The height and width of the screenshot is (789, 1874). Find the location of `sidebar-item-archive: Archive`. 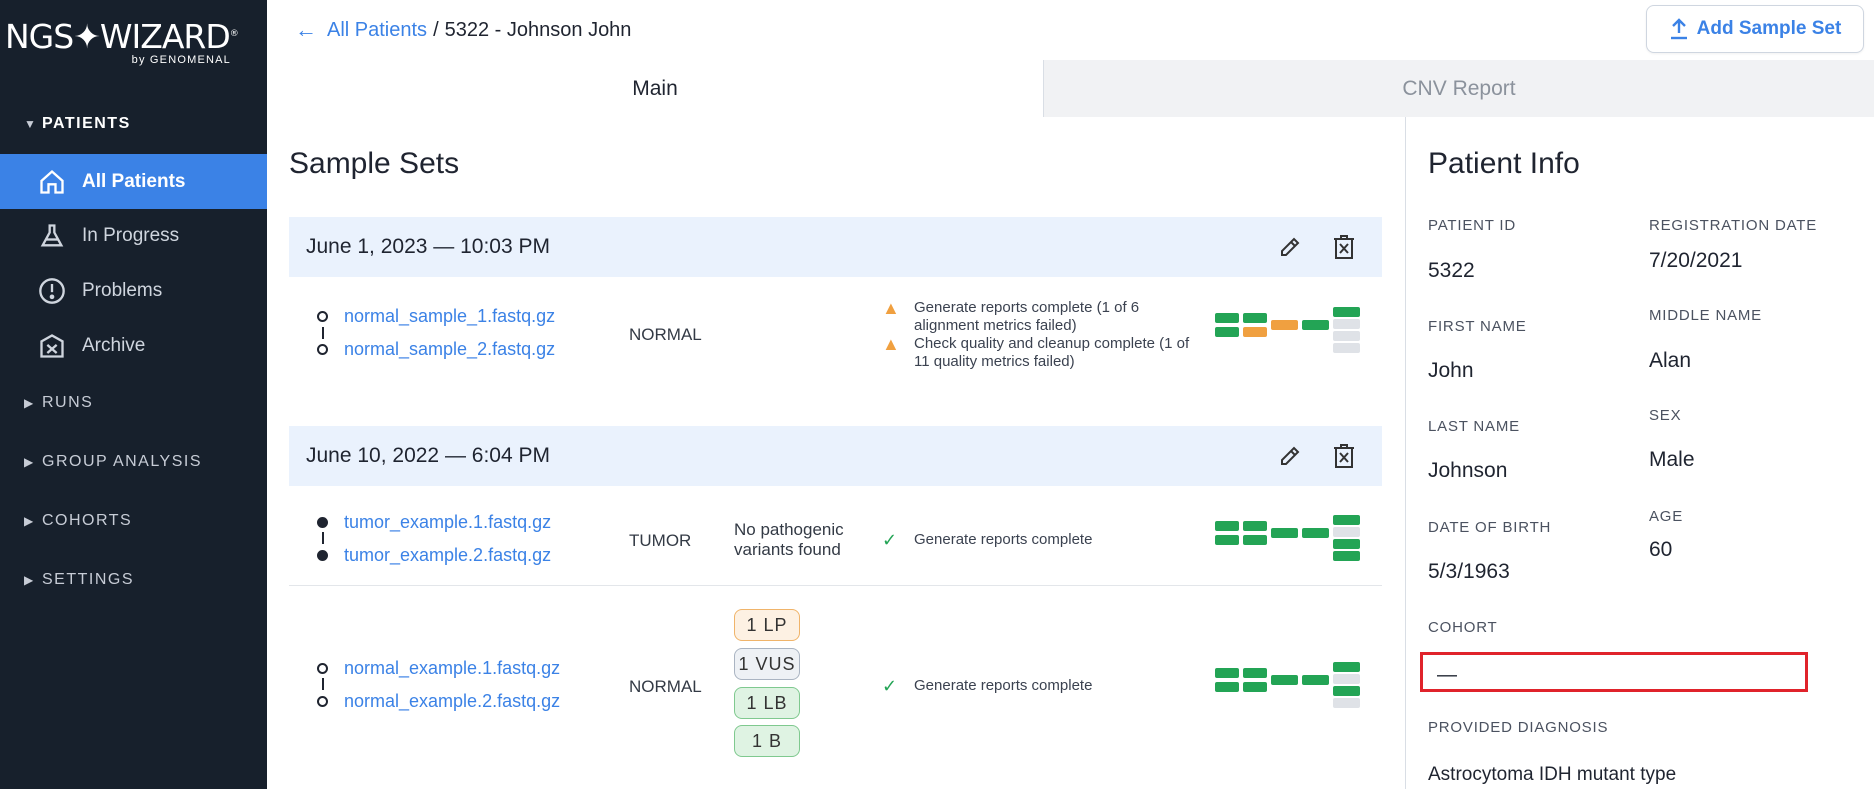

sidebar-item-archive: Archive is located at coordinates (133, 345).